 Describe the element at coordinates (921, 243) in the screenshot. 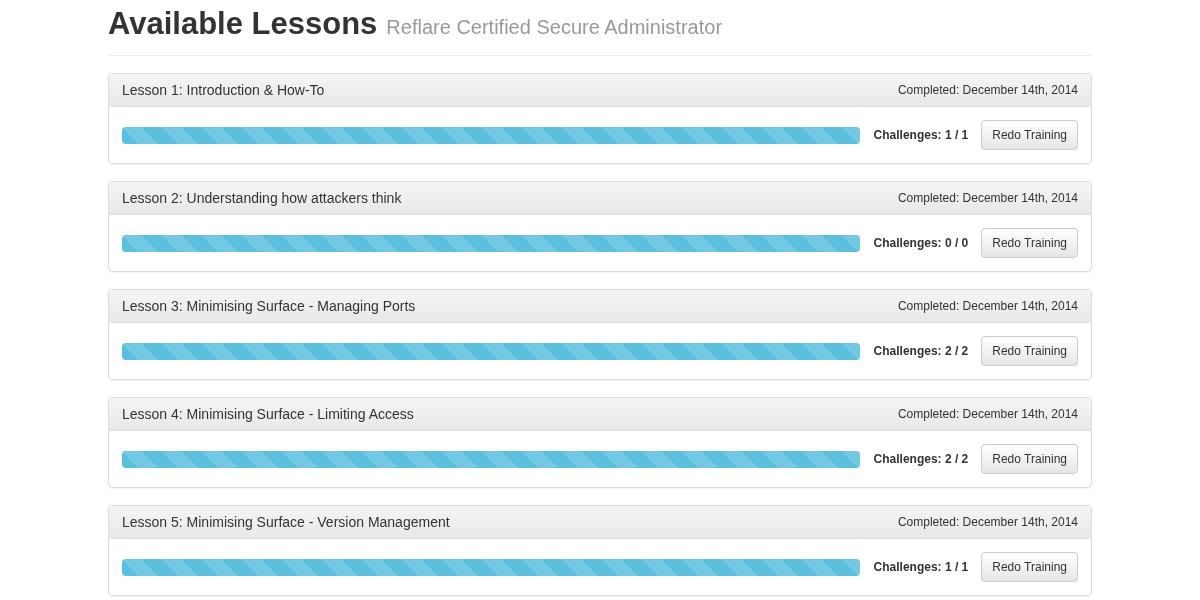

I see `challenge-count: Challenges: 0 / 0` at that location.